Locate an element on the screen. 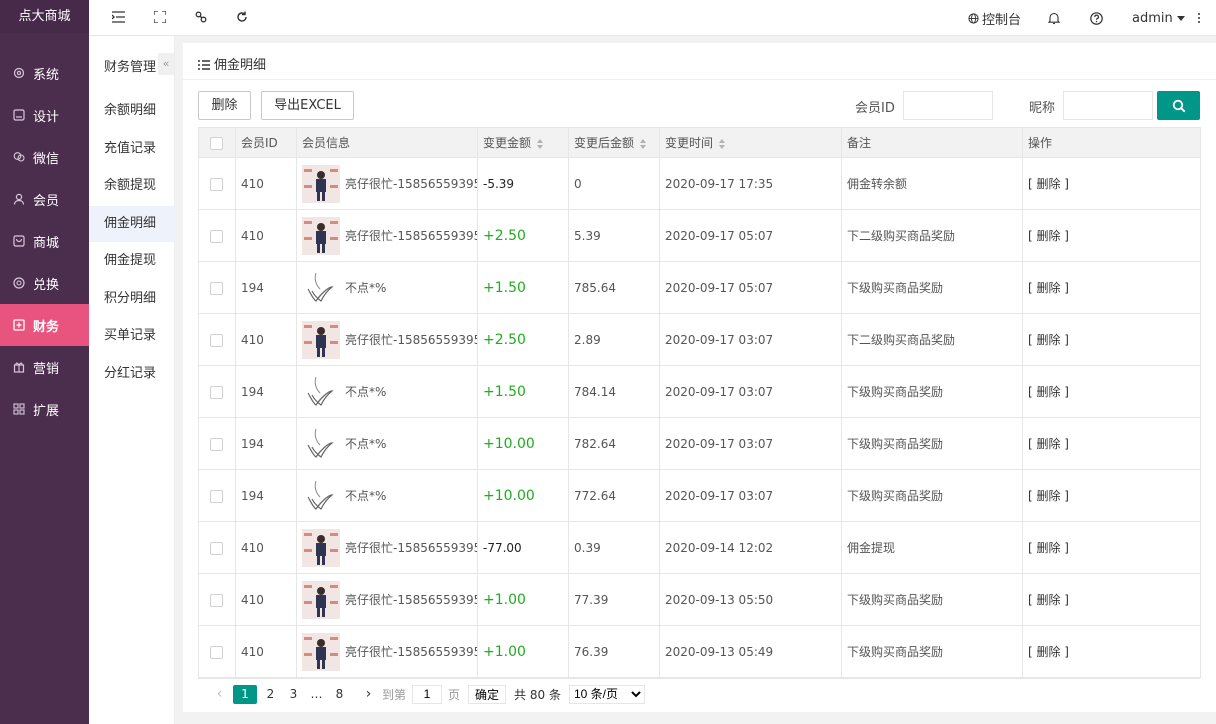 The height and width of the screenshot is (724, 1216). header-member-info: 会员信息 is located at coordinates (387, 142).